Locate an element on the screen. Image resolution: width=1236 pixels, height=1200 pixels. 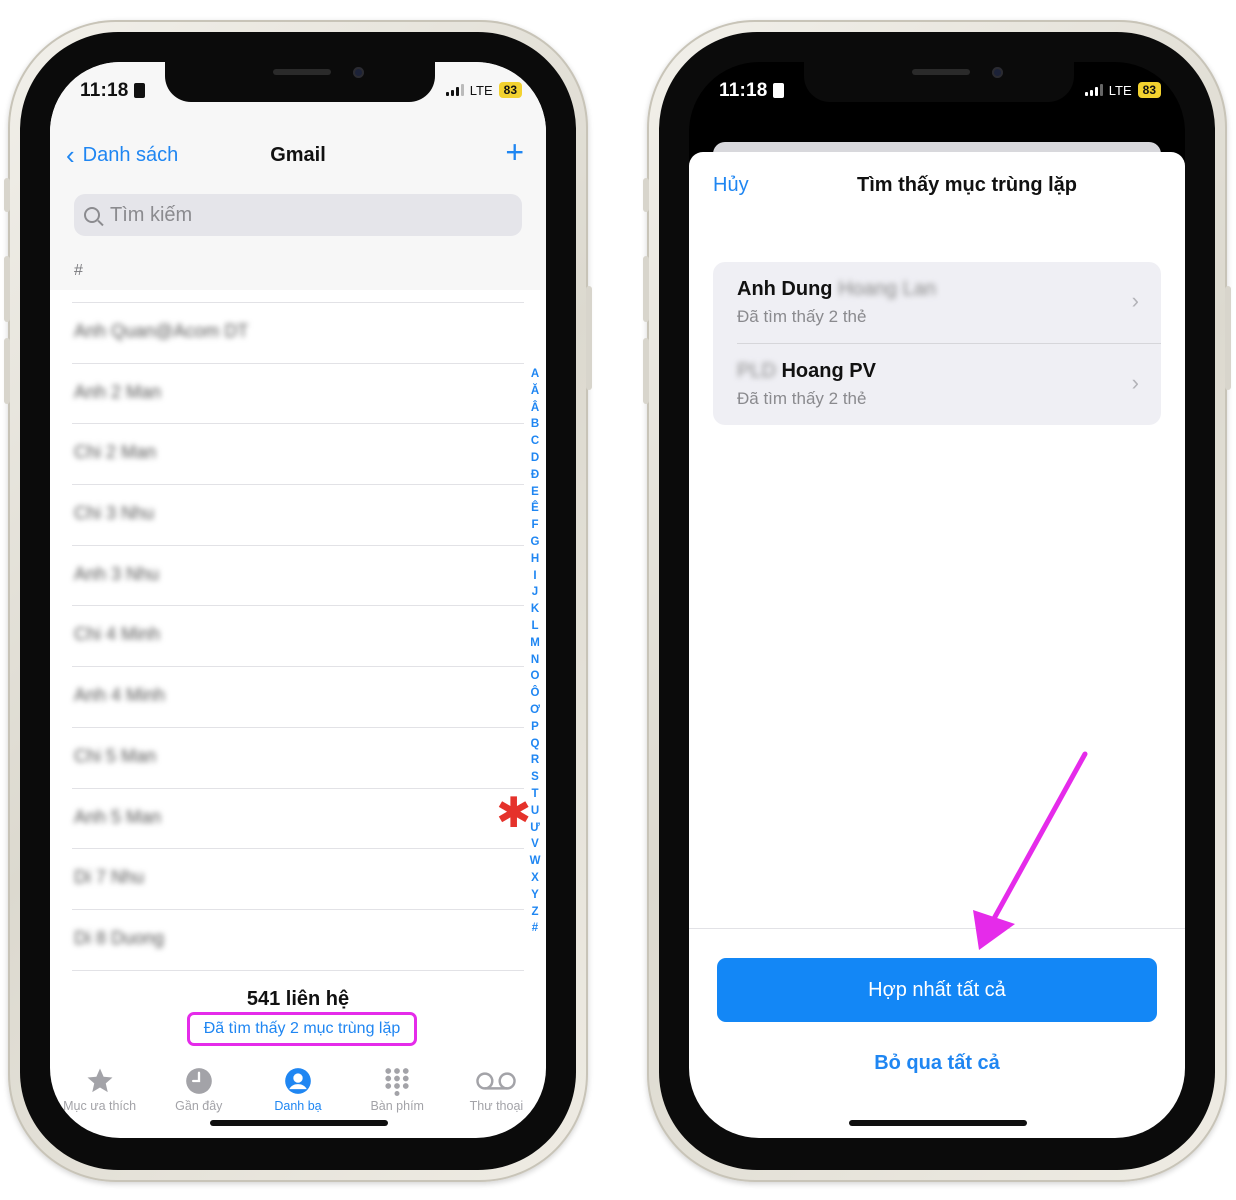
duplicate-name: Anh Dung Hoang Lan is located at coordinates (836, 289).